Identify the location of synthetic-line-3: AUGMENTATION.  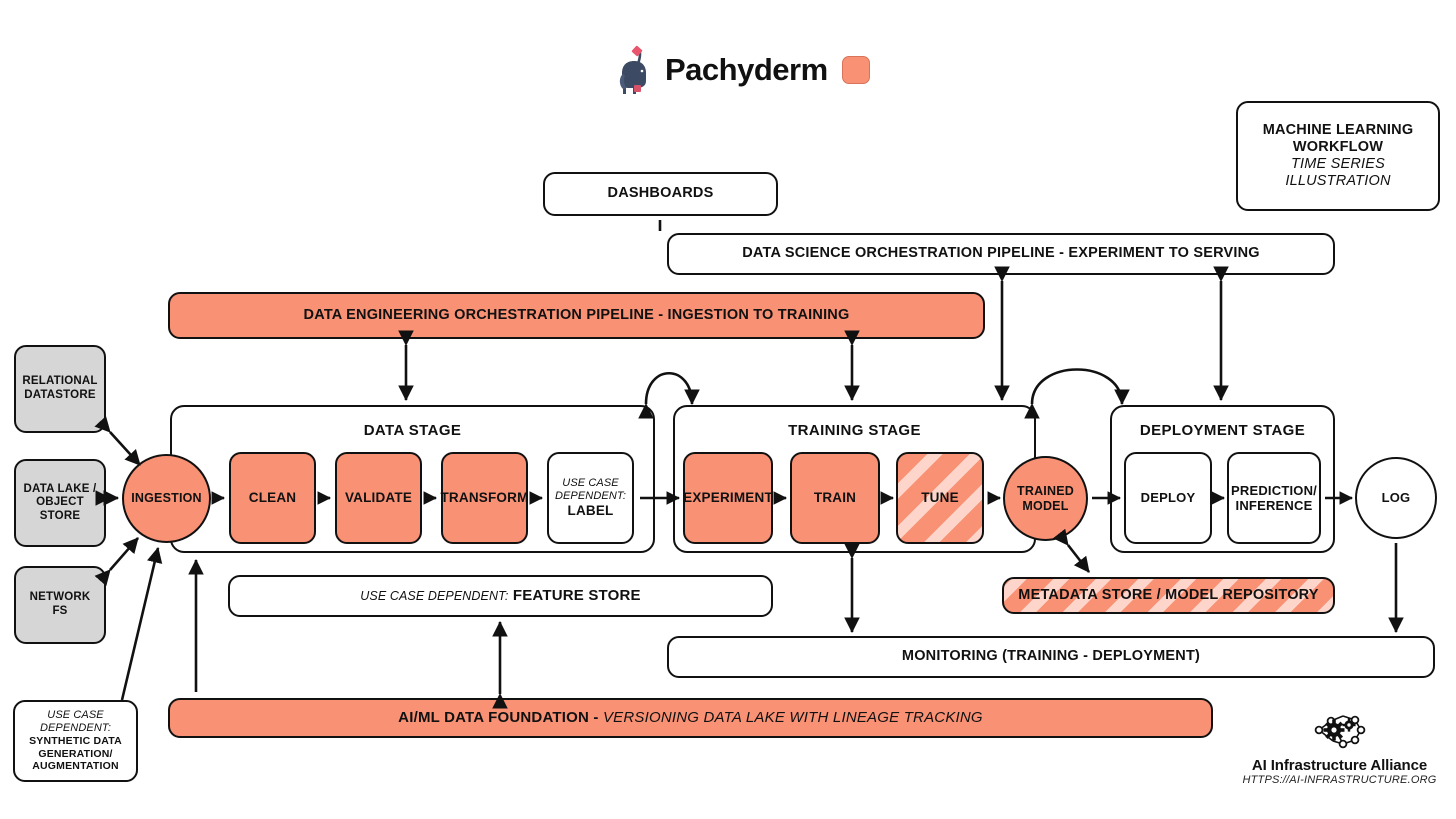
(75, 766).